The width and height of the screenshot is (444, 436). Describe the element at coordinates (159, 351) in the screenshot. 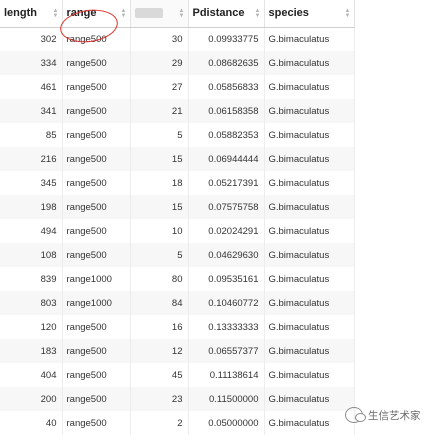

I see `cell-redacted: 12` at that location.